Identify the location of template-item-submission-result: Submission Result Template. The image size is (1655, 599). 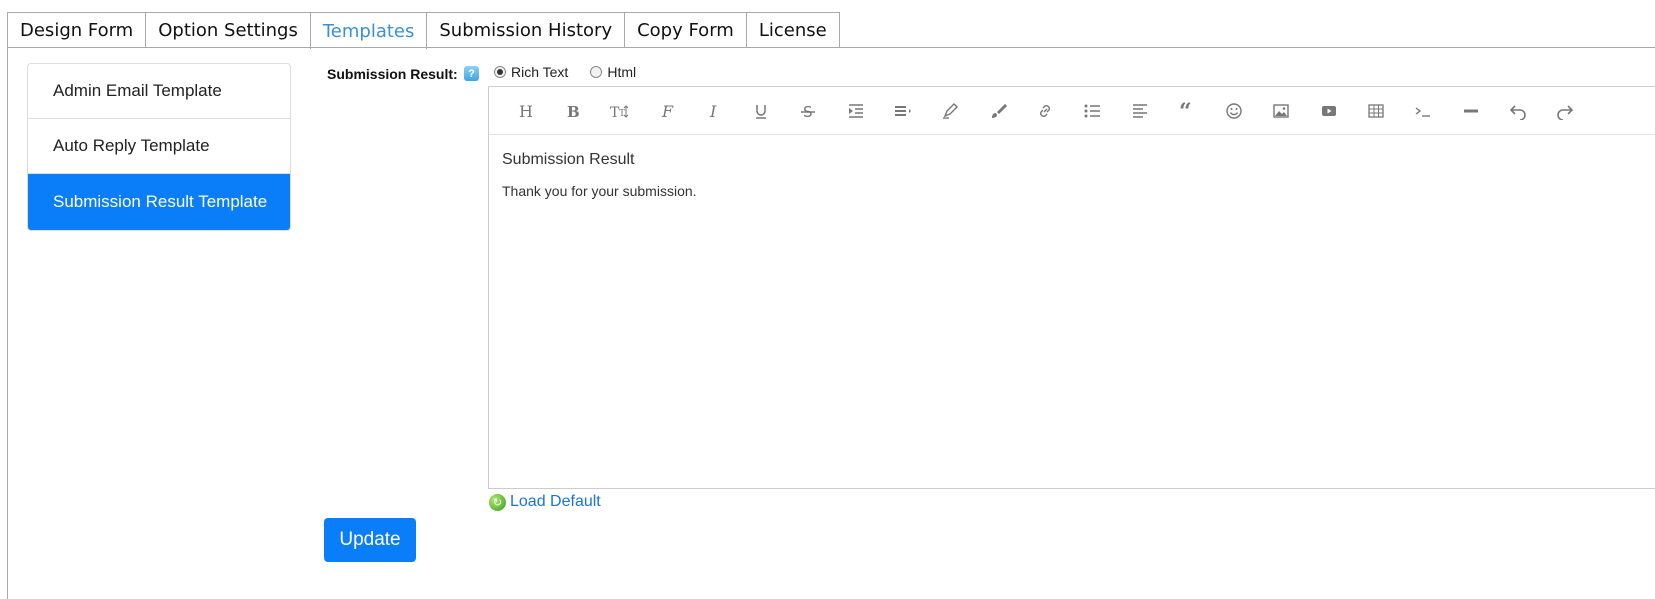
(159, 202).